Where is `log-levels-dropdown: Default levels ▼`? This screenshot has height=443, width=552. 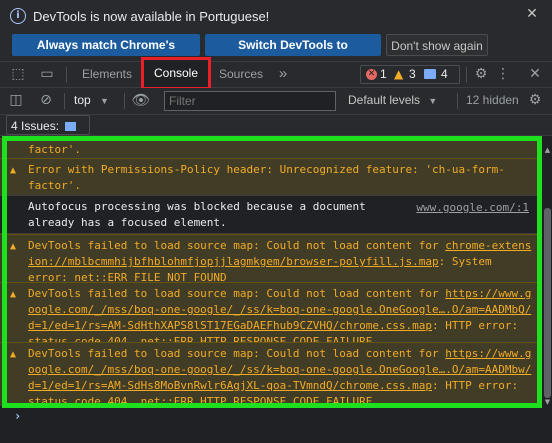
log-levels-dropdown: Default levels ▼ is located at coordinates (400, 101).